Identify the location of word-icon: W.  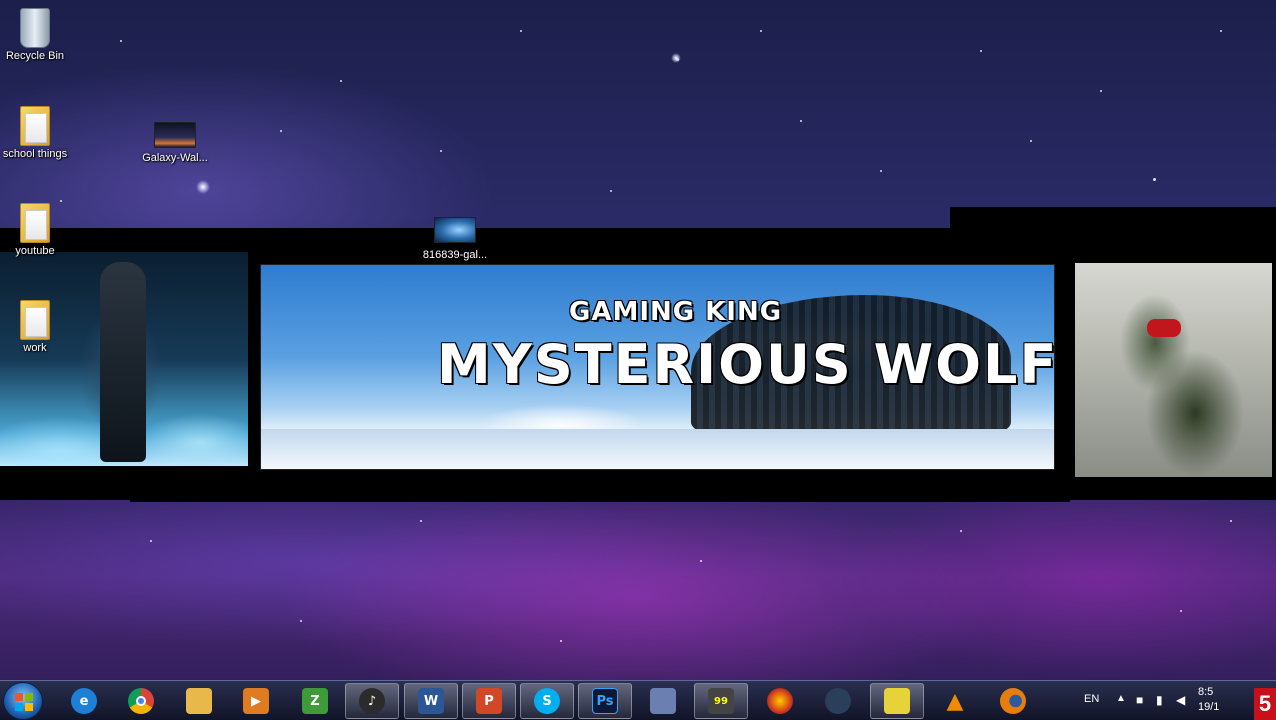
(431, 701).